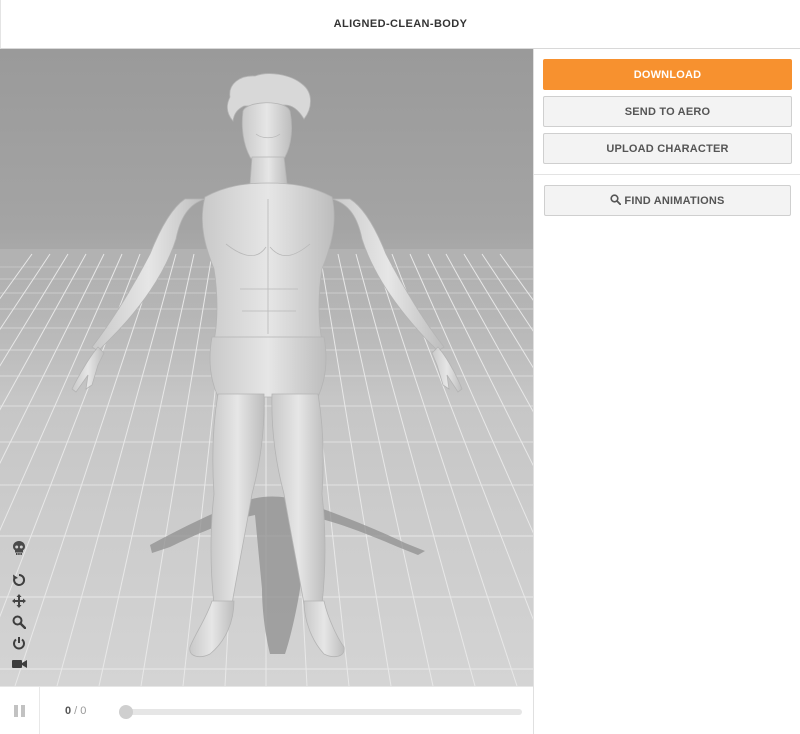  I want to click on send-label: SEND TO AERO, so click(667, 111).